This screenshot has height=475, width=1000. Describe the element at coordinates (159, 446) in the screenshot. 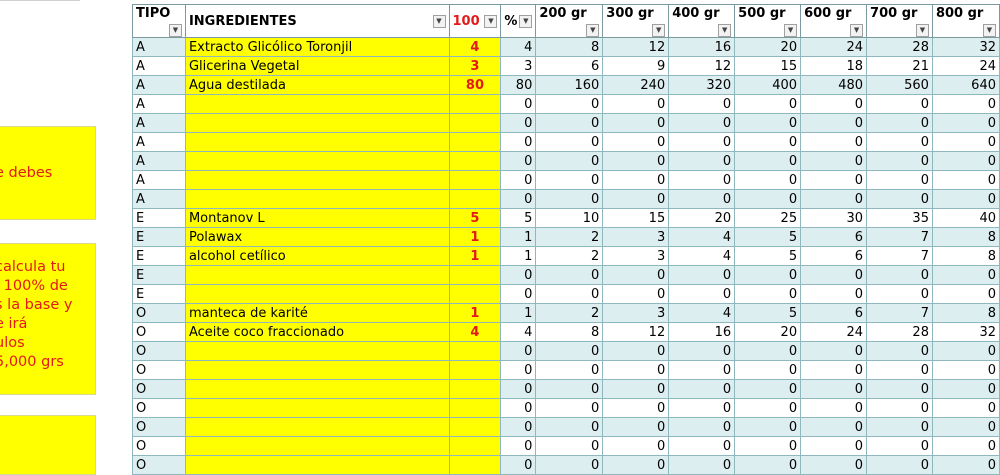

I see `cell-tipo: O` at that location.